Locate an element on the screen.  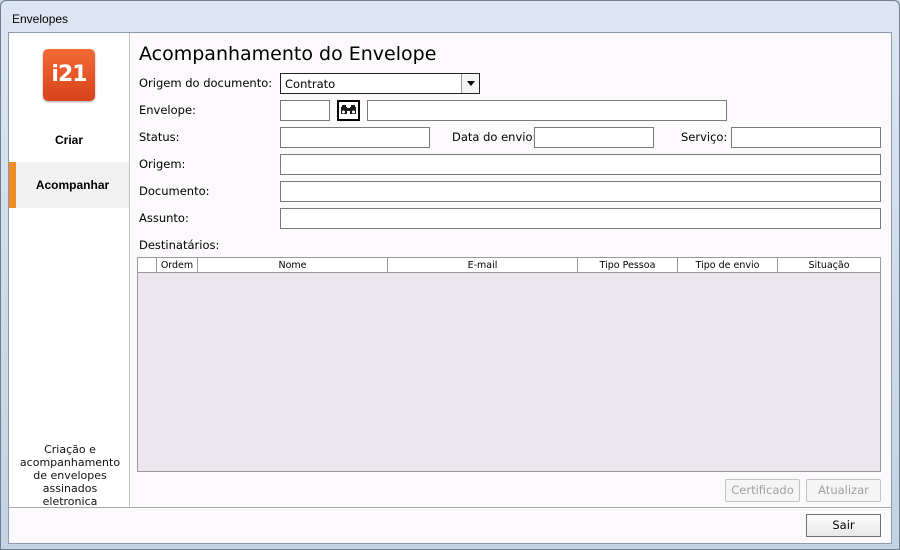
grid-col-tipo-envio: Tipo de envio is located at coordinates (728, 265).